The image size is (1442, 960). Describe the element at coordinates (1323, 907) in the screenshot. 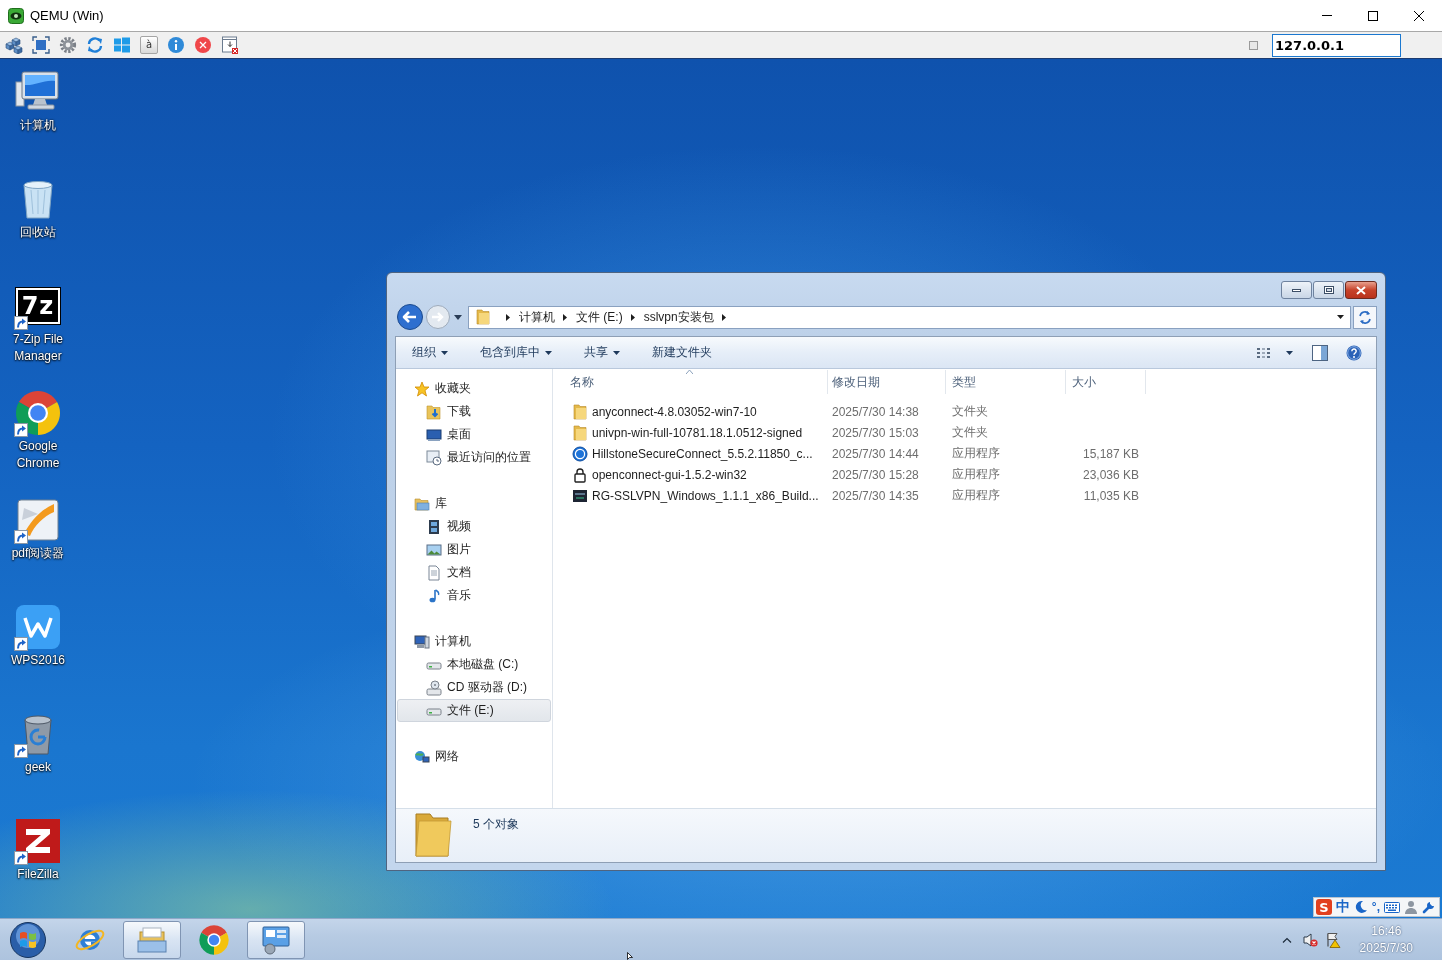

I see `ime-logo: S` at that location.